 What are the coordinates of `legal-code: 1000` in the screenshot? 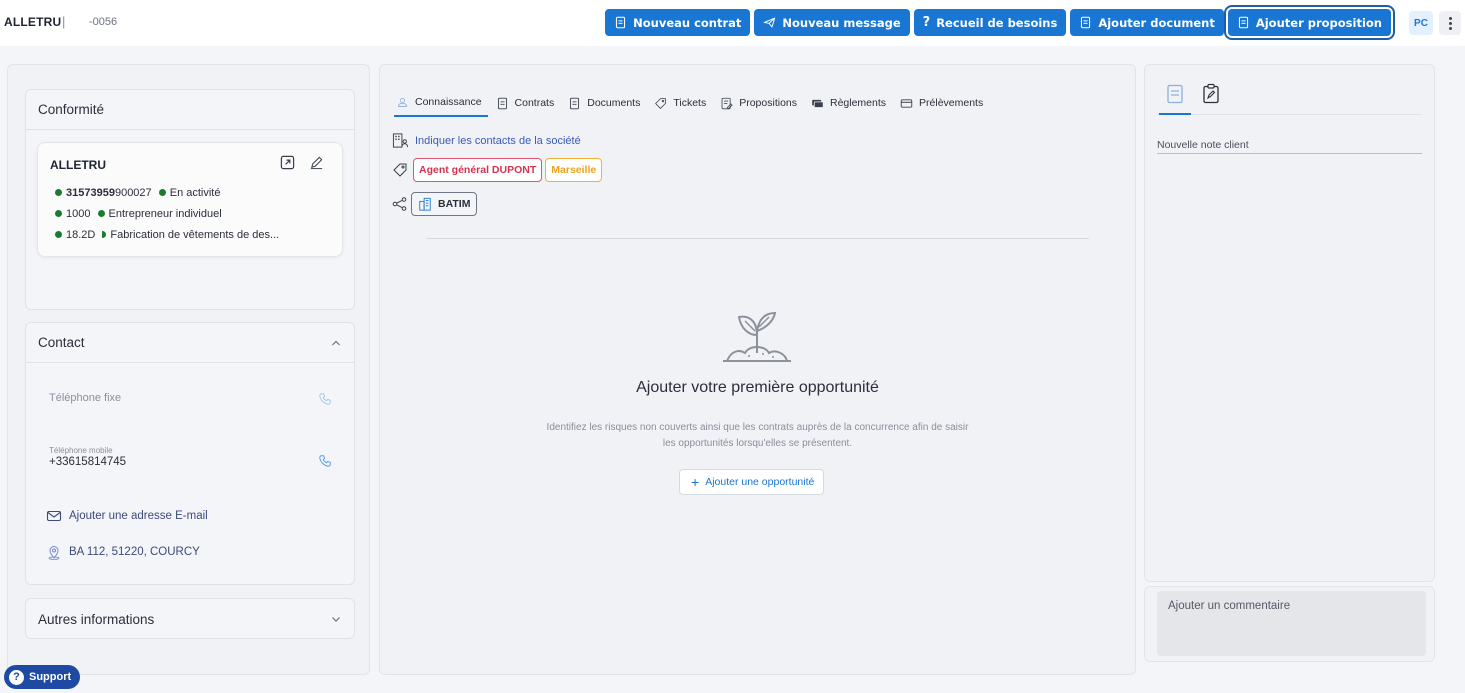 It's located at (78, 214).